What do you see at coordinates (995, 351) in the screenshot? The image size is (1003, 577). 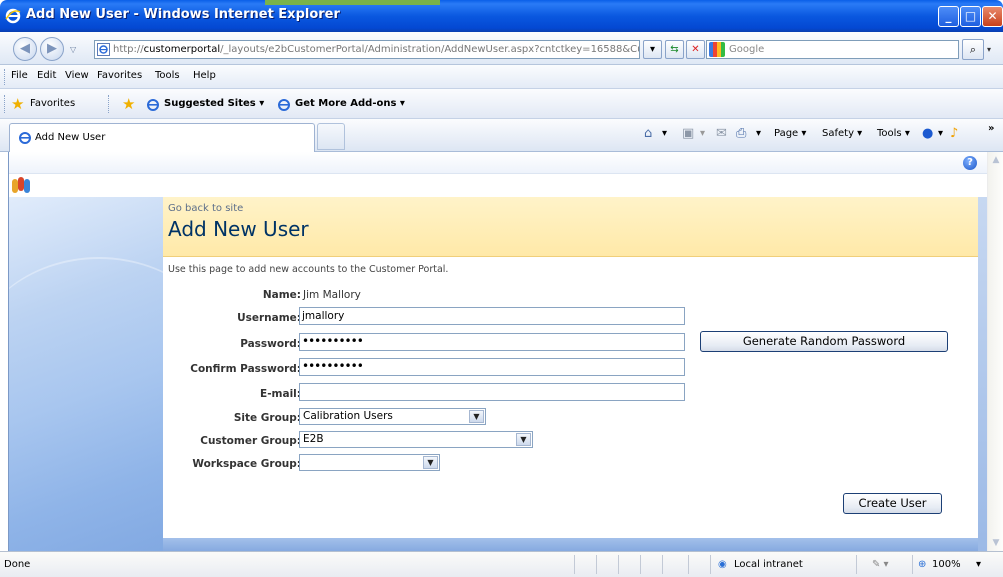 I see `vertical-scrollbar: ▲ ▼` at bounding box center [995, 351].